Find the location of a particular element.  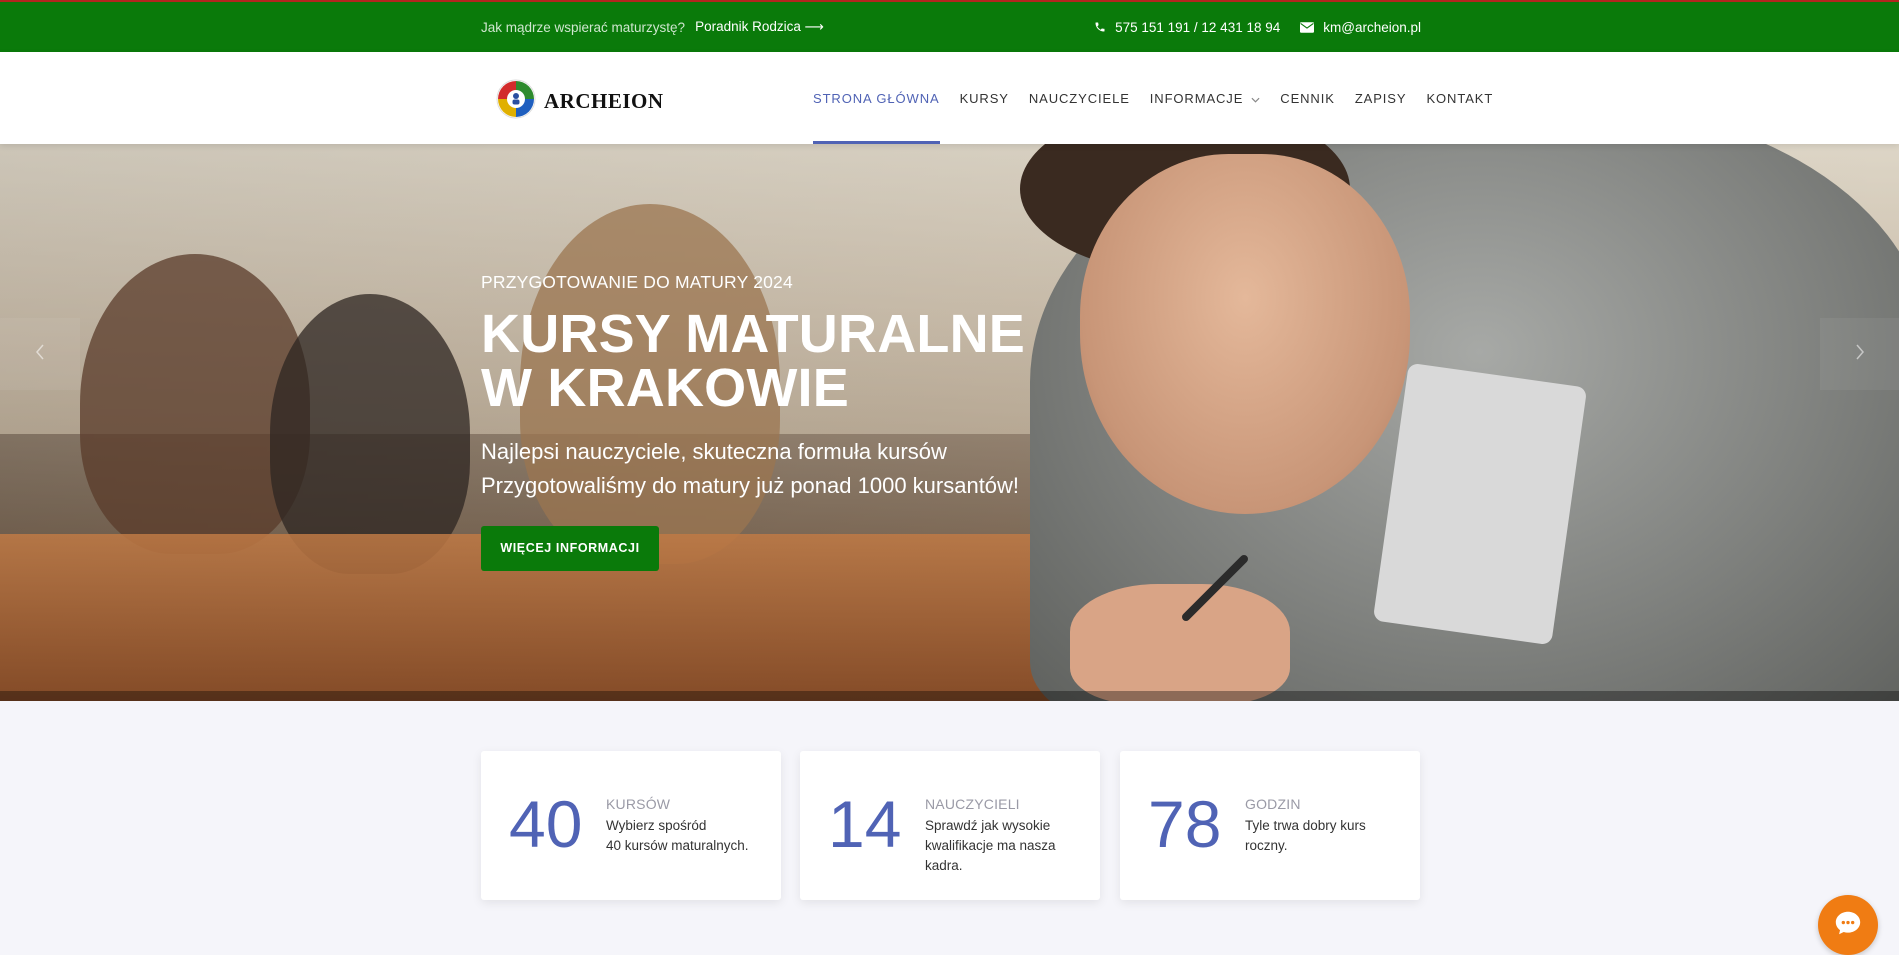

nav-label: ZAPISY is located at coordinates (1380, 98).